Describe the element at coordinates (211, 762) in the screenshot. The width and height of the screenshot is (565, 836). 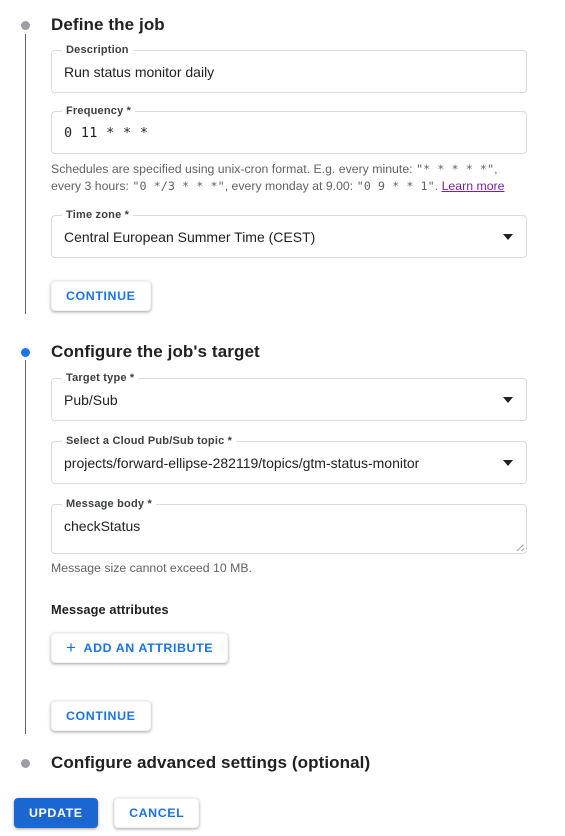
I see `step-title-advanced-settings: Configure advanced settings (optional)` at that location.